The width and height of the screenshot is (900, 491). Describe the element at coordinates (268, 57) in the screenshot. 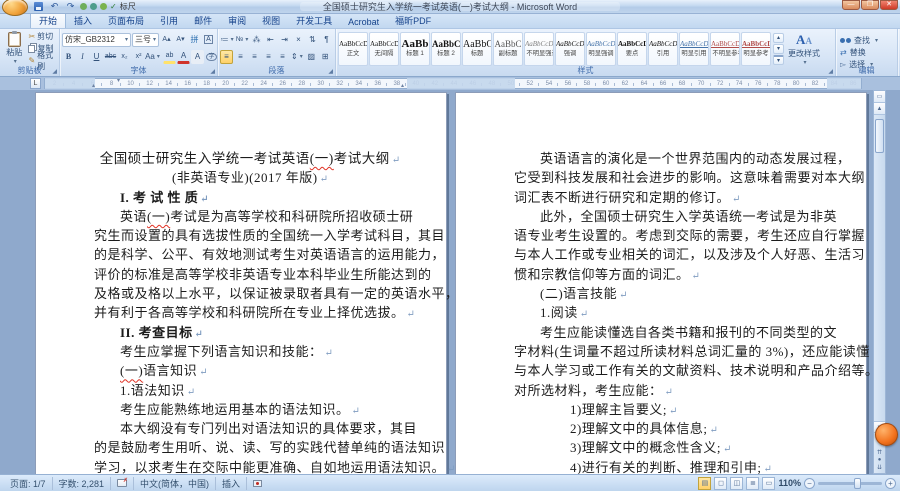

I see `justify-button: ≡` at that location.